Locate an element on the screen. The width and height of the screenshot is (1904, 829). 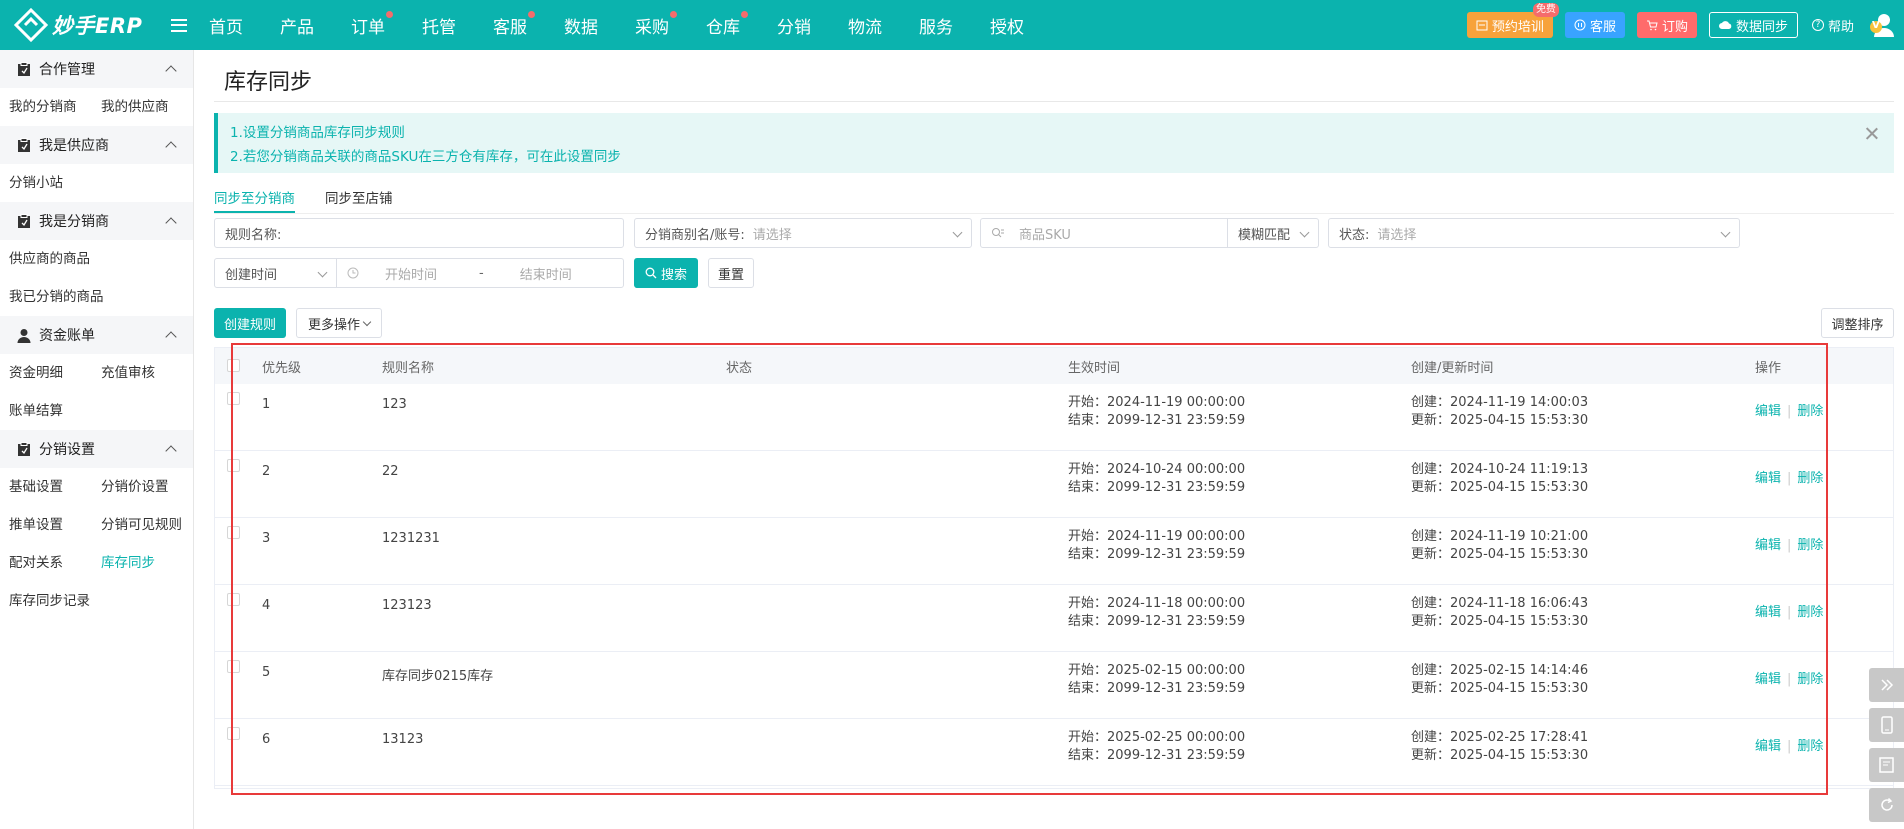
time-type-select: 创建时间 is located at coordinates (275, 273).